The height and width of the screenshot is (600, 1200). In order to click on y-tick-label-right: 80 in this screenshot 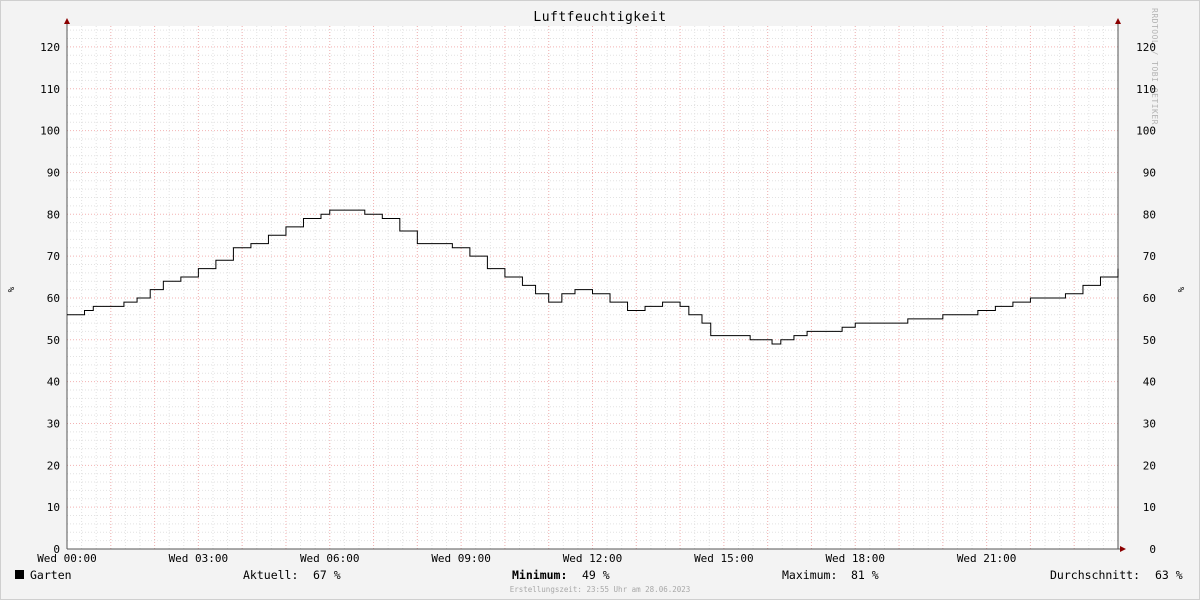, I will do `click(1149, 214)`.